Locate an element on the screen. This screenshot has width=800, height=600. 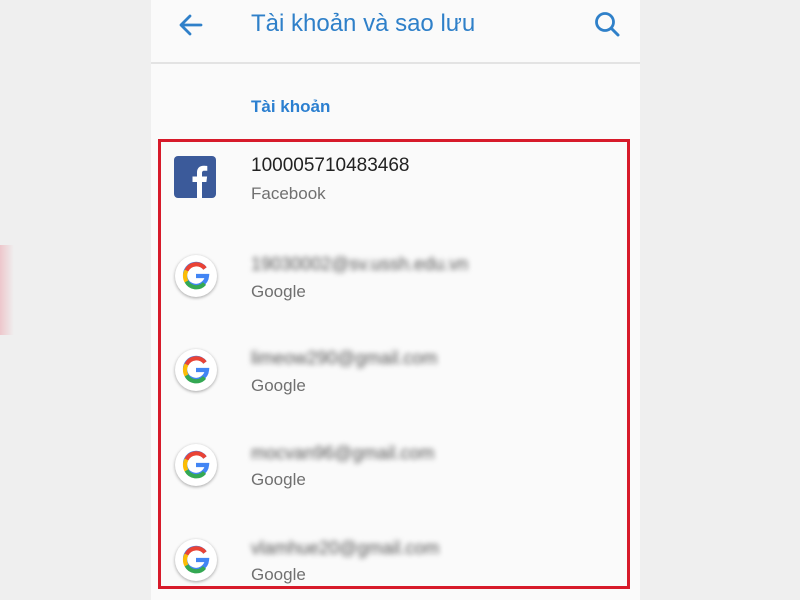
account-name: limeow290@gmail.com is located at coordinates (344, 358).